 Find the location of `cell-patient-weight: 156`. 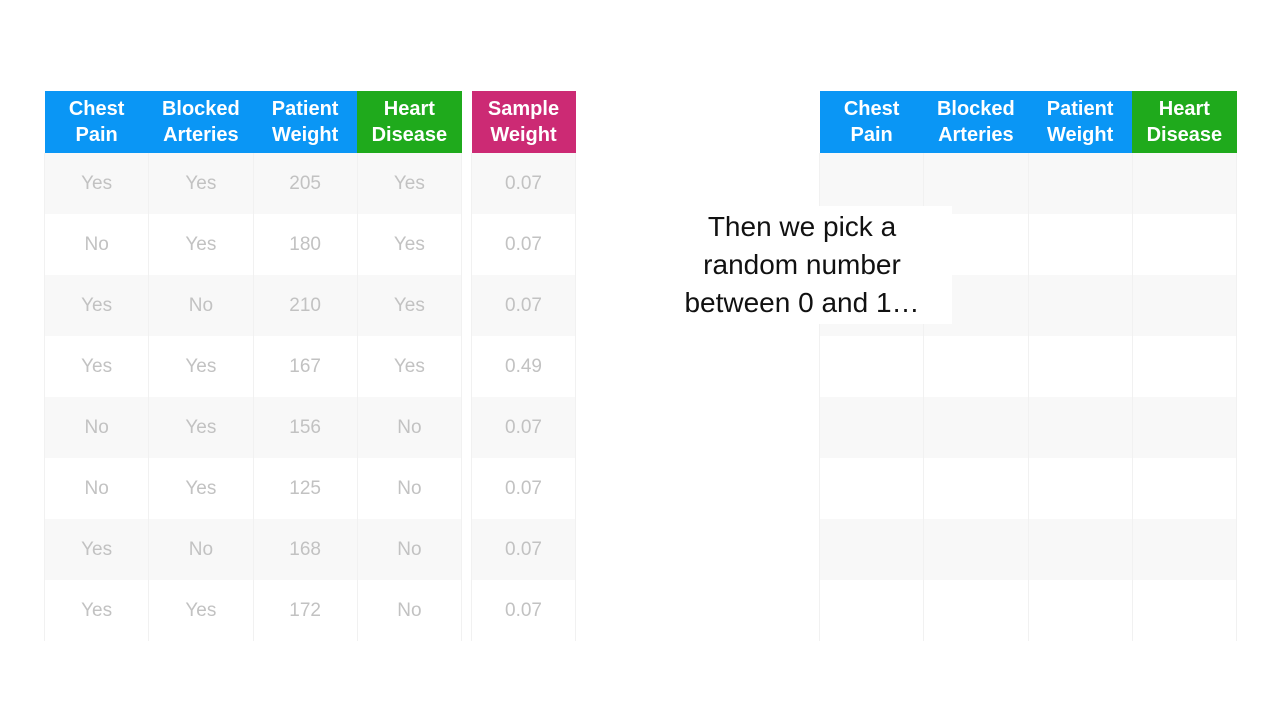

cell-patient-weight: 156 is located at coordinates (305, 427).